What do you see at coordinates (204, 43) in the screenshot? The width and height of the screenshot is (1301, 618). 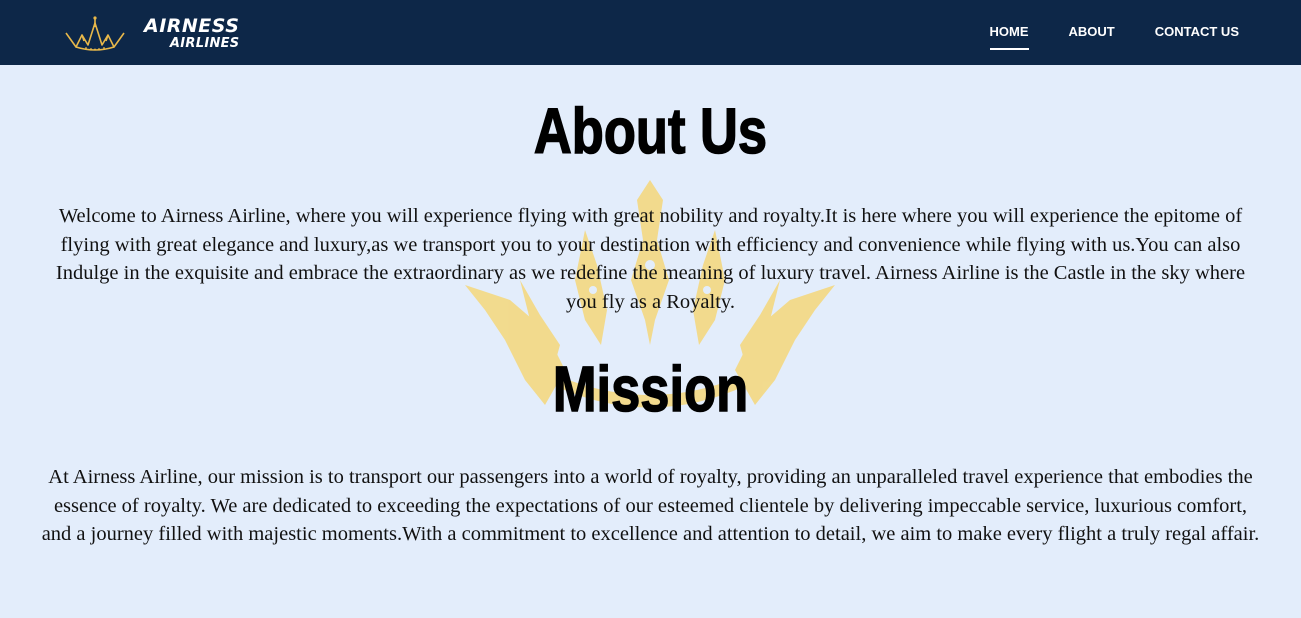 I see `brand-subtitle: AIRLINES` at bounding box center [204, 43].